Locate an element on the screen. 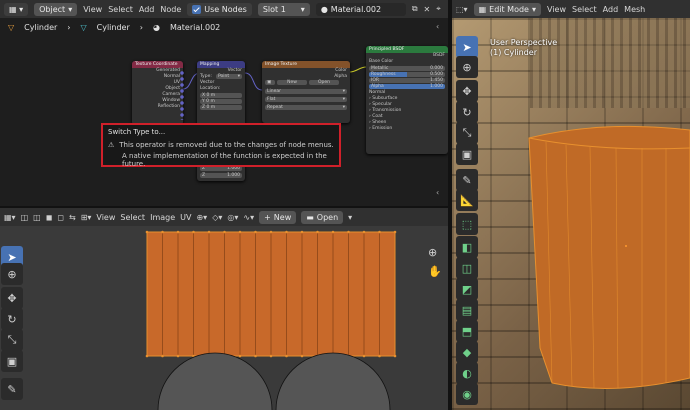  mode-dropdown: ▦ Edit Mode ▾ is located at coordinates (507, 9).